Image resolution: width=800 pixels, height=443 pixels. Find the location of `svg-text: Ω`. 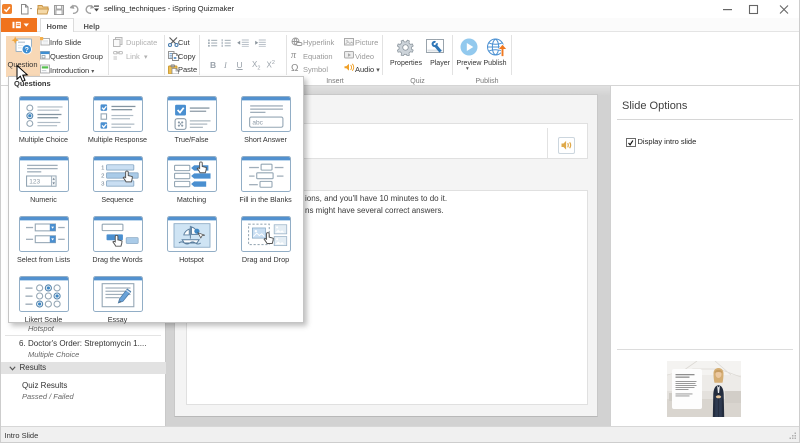

svg-text: Ω is located at coordinates (295, 68).